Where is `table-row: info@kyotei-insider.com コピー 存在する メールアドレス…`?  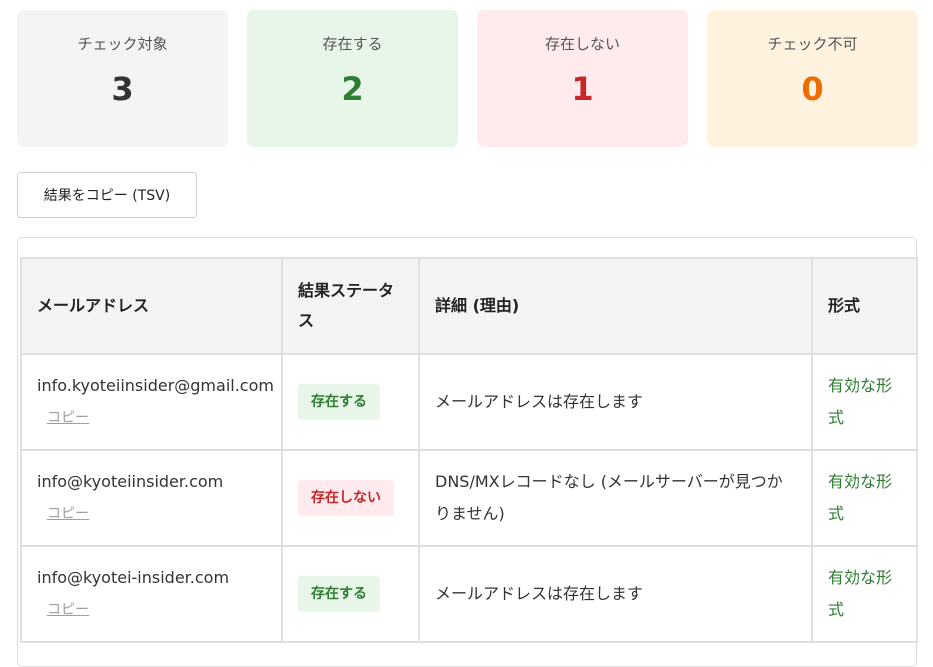 table-row: info@kyotei-insider.com コピー 存在する メールアドレス… is located at coordinates (469, 594).